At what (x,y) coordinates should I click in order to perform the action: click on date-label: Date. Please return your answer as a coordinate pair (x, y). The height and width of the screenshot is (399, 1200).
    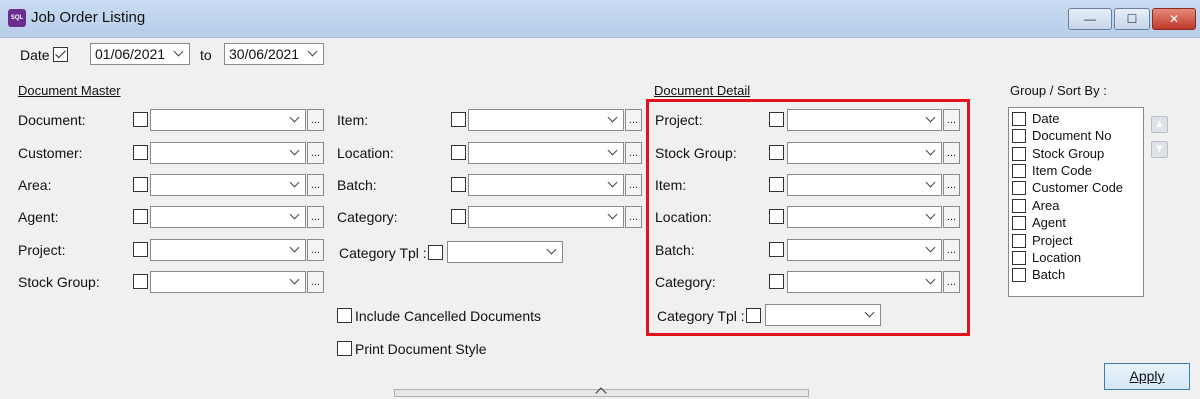
    Looking at the image, I should click on (35, 55).